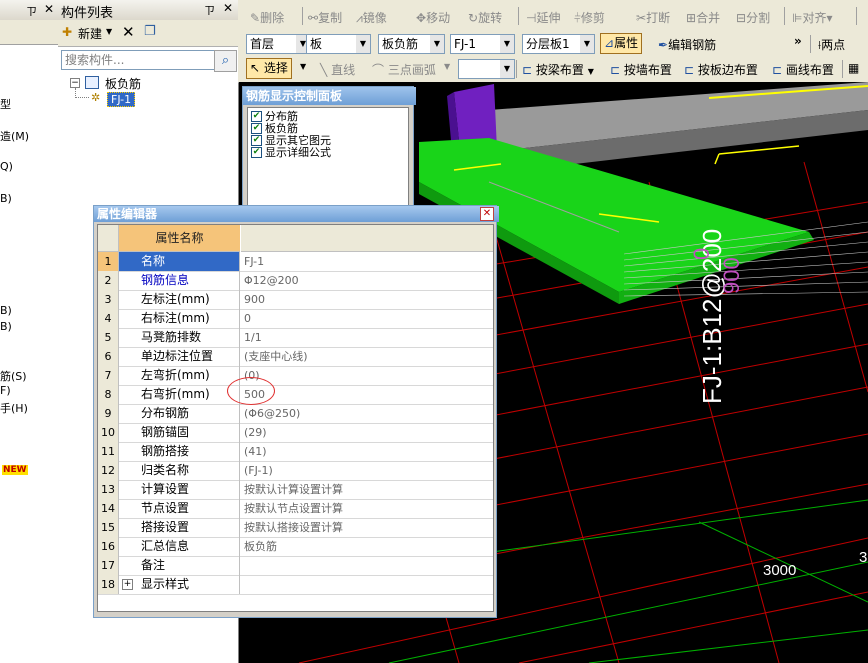  I want to click on table-row: 15 搭接设置 按默认搭接设置计算, so click(295, 528).